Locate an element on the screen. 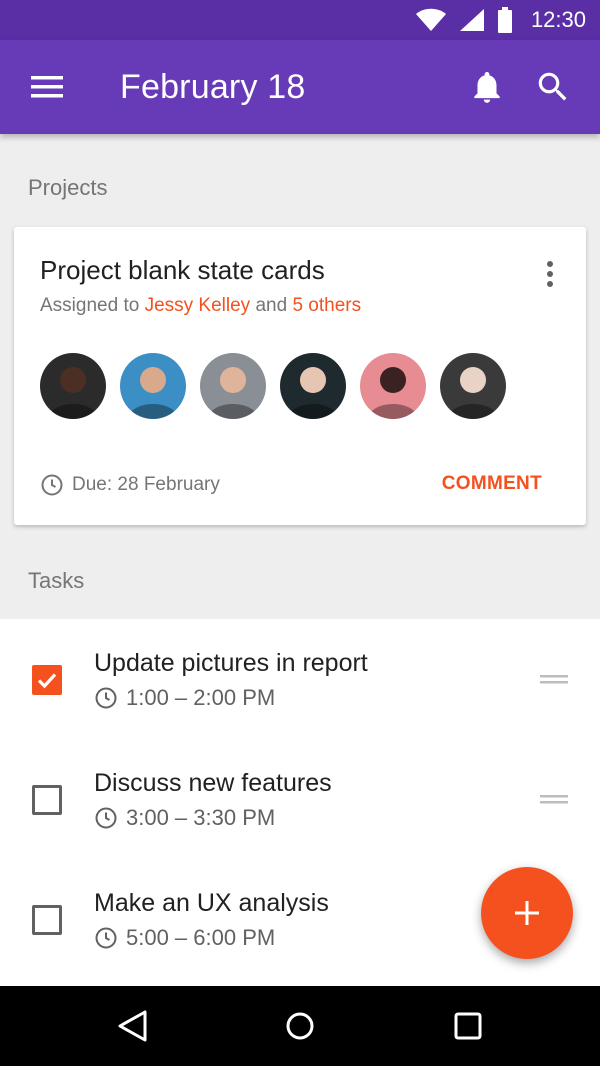  assignee-link: Jessy Kelley is located at coordinates (198, 305).